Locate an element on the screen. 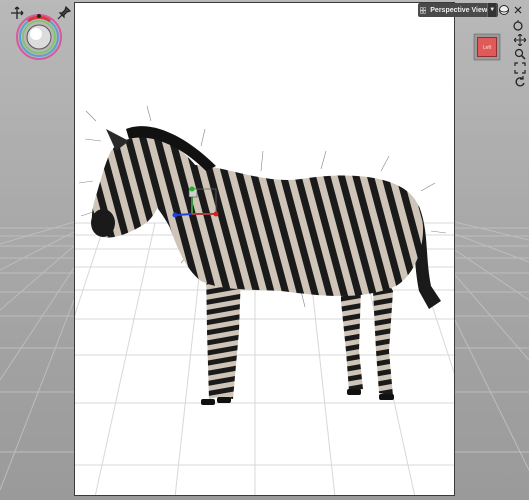 This screenshot has height=500, width=529. pin-icon is located at coordinates (64, 12).